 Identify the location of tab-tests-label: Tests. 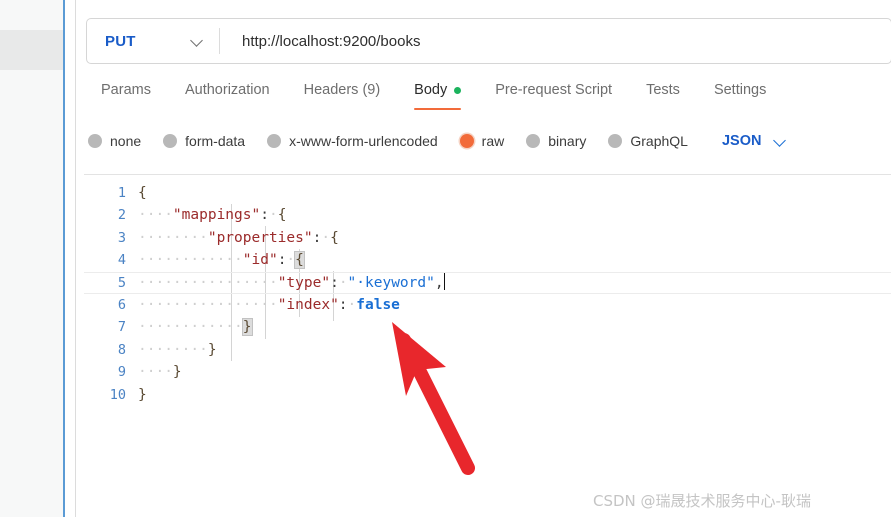
(663, 90).